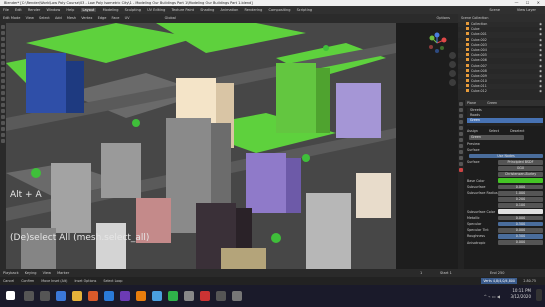 Image resolution: width=545 pixels, height=307 pixels. What do you see at coordinates (11, 18) in the screenshot?
I see `mode-selector: Edit Mode` at bounding box center [11, 18].